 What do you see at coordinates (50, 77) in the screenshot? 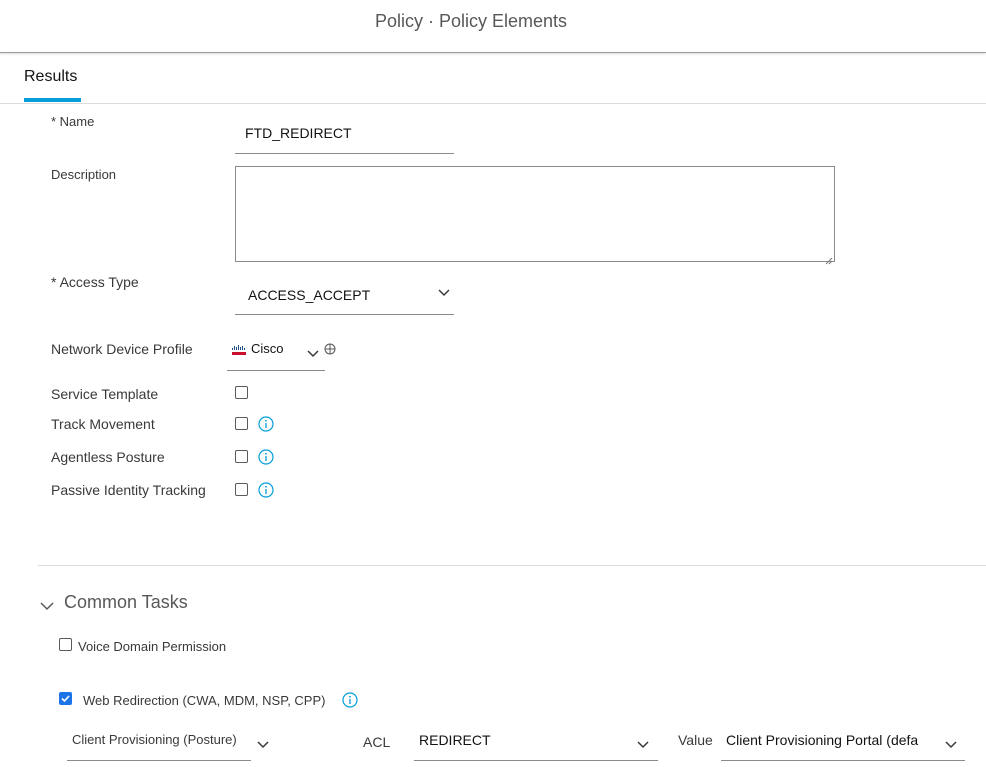
I see `tab-results: Results` at bounding box center [50, 77].